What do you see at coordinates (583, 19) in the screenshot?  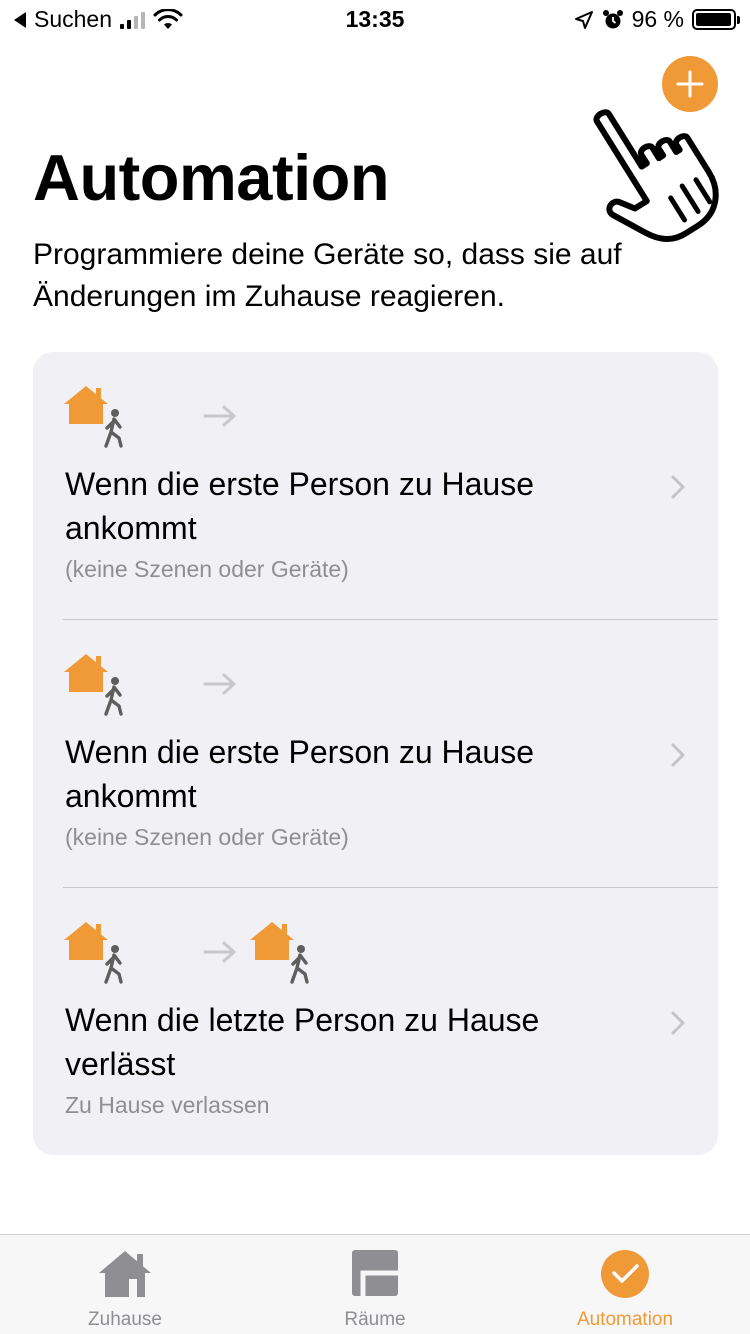 I see `location-arrow-icon` at bounding box center [583, 19].